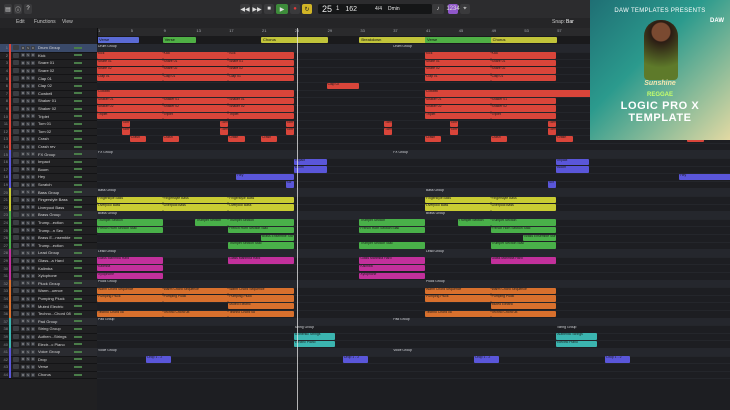 The height and width of the screenshot is (410, 730). I want to click on track-name: Liverpool Bass, so click(55, 207).